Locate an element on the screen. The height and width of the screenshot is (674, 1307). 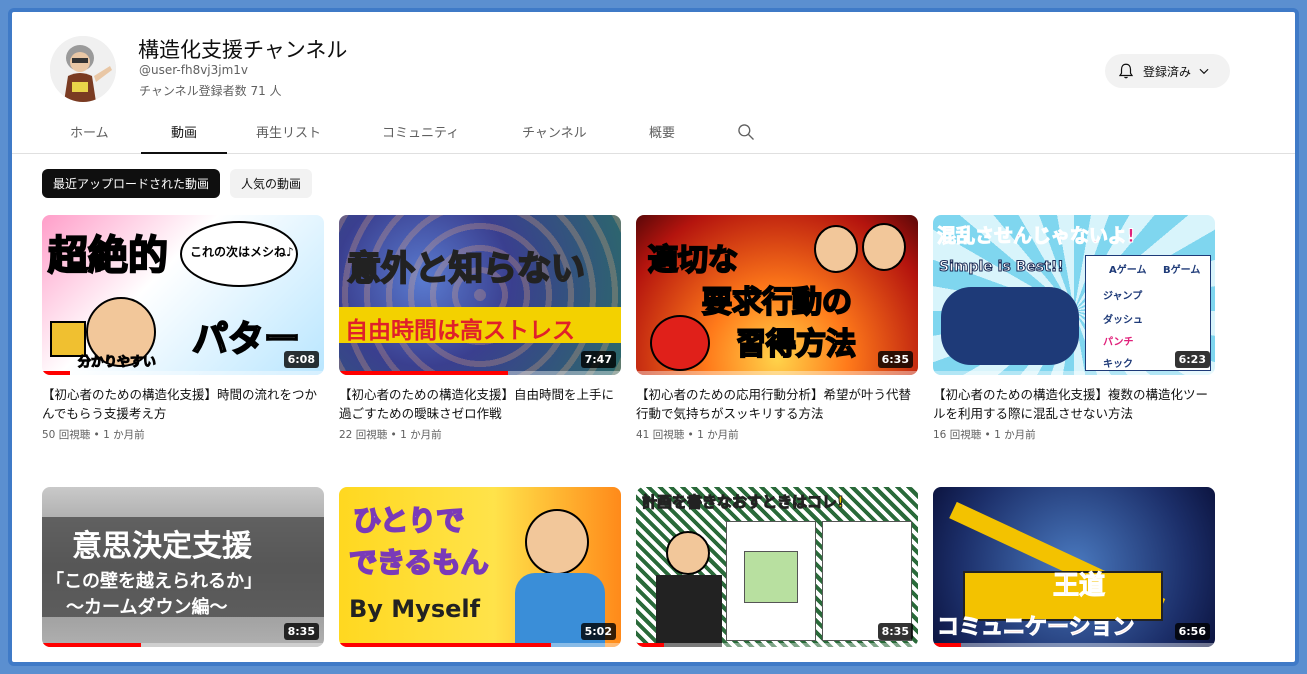
tab-playlists: 再生リスト is located at coordinates (288, 138).